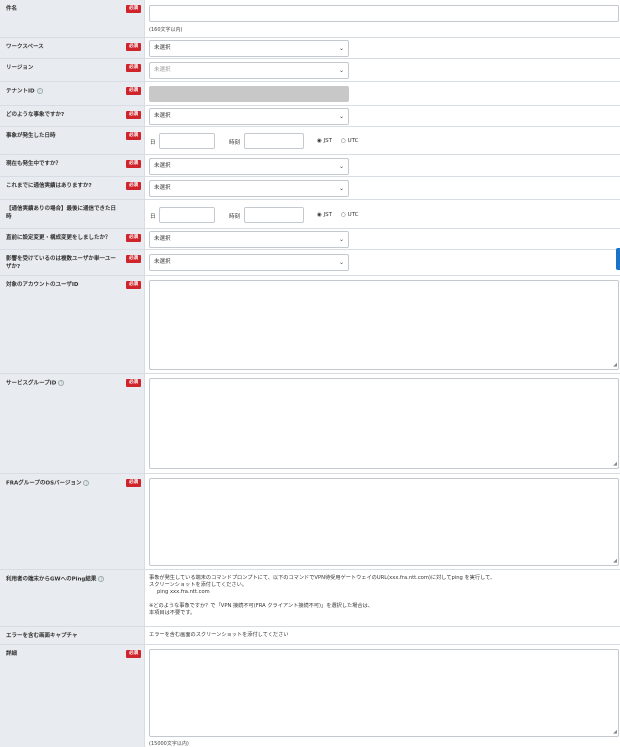  Describe the element at coordinates (249, 262) in the screenshot. I see `affected-users-select: 未選択 ⌄` at that location.